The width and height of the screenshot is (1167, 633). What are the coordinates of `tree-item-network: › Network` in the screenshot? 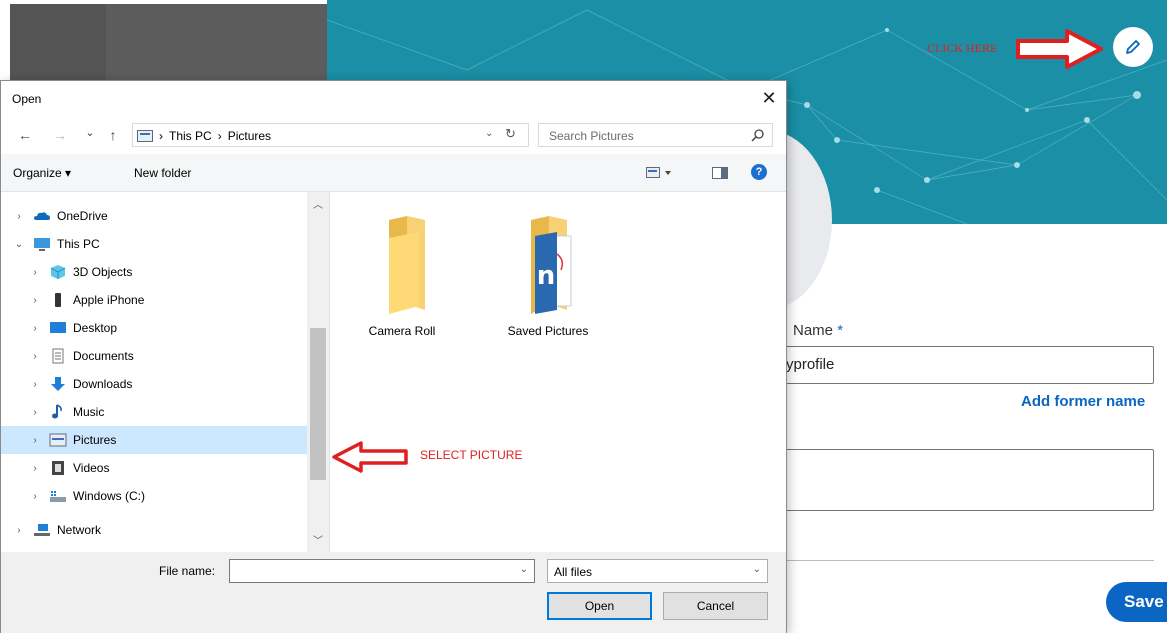 It's located at (154, 530).